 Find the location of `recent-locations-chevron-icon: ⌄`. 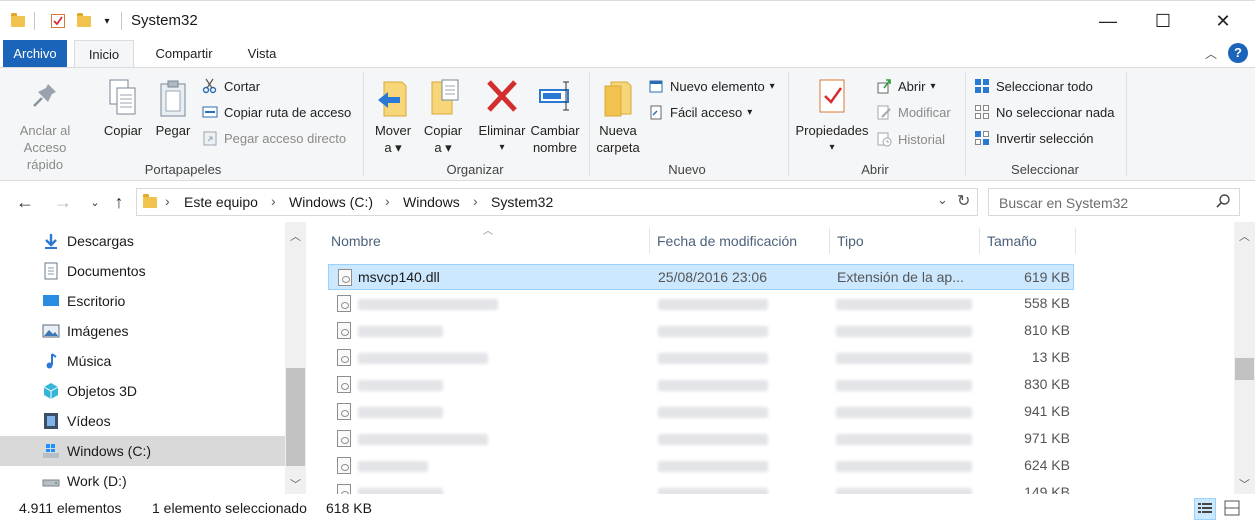

recent-locations-chevron-icon: ⌄ is located at coordinates (95, 202).